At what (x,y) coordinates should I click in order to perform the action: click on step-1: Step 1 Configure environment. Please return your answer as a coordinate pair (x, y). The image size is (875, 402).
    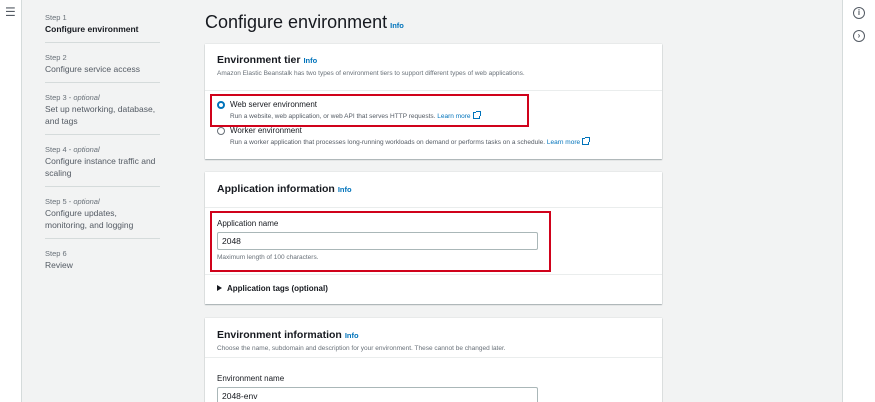
    Looking at the image, I should click on (102, 27).